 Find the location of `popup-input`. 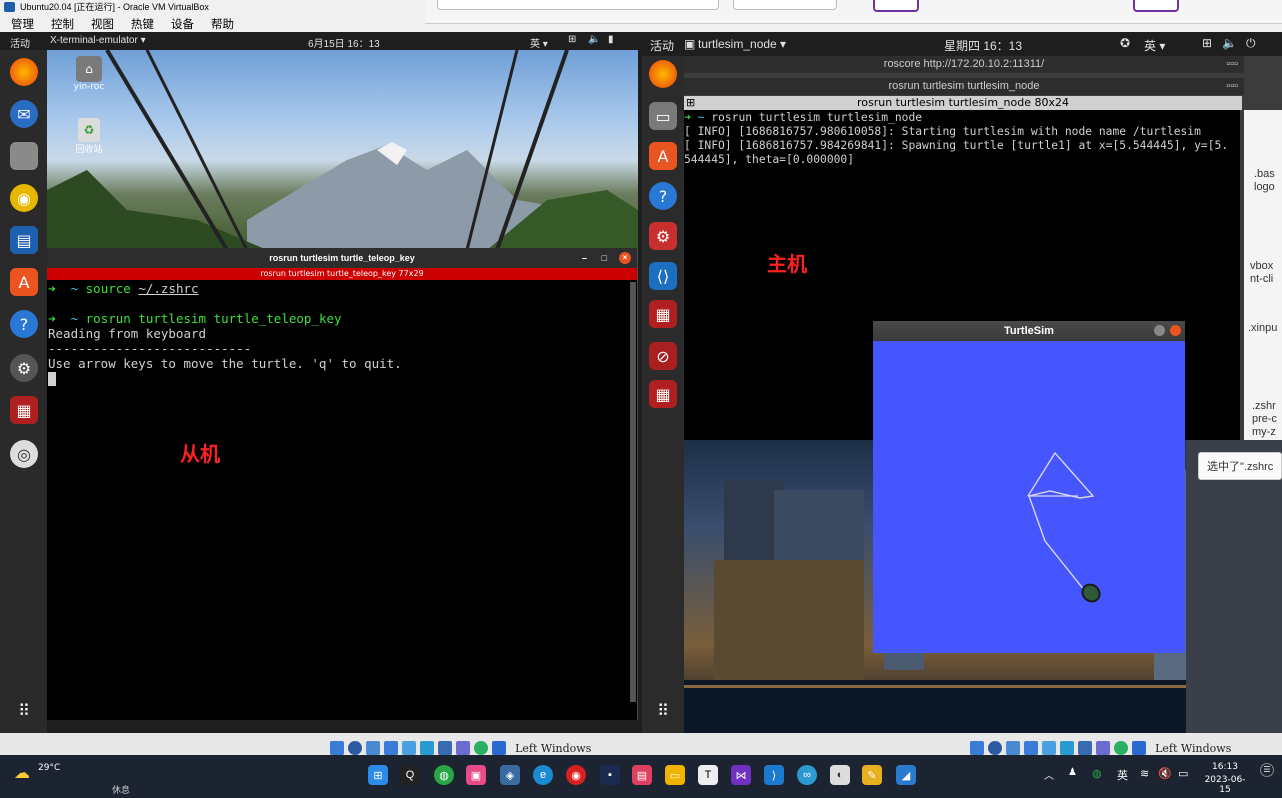

popup-input is located at coordinates (578, 5).